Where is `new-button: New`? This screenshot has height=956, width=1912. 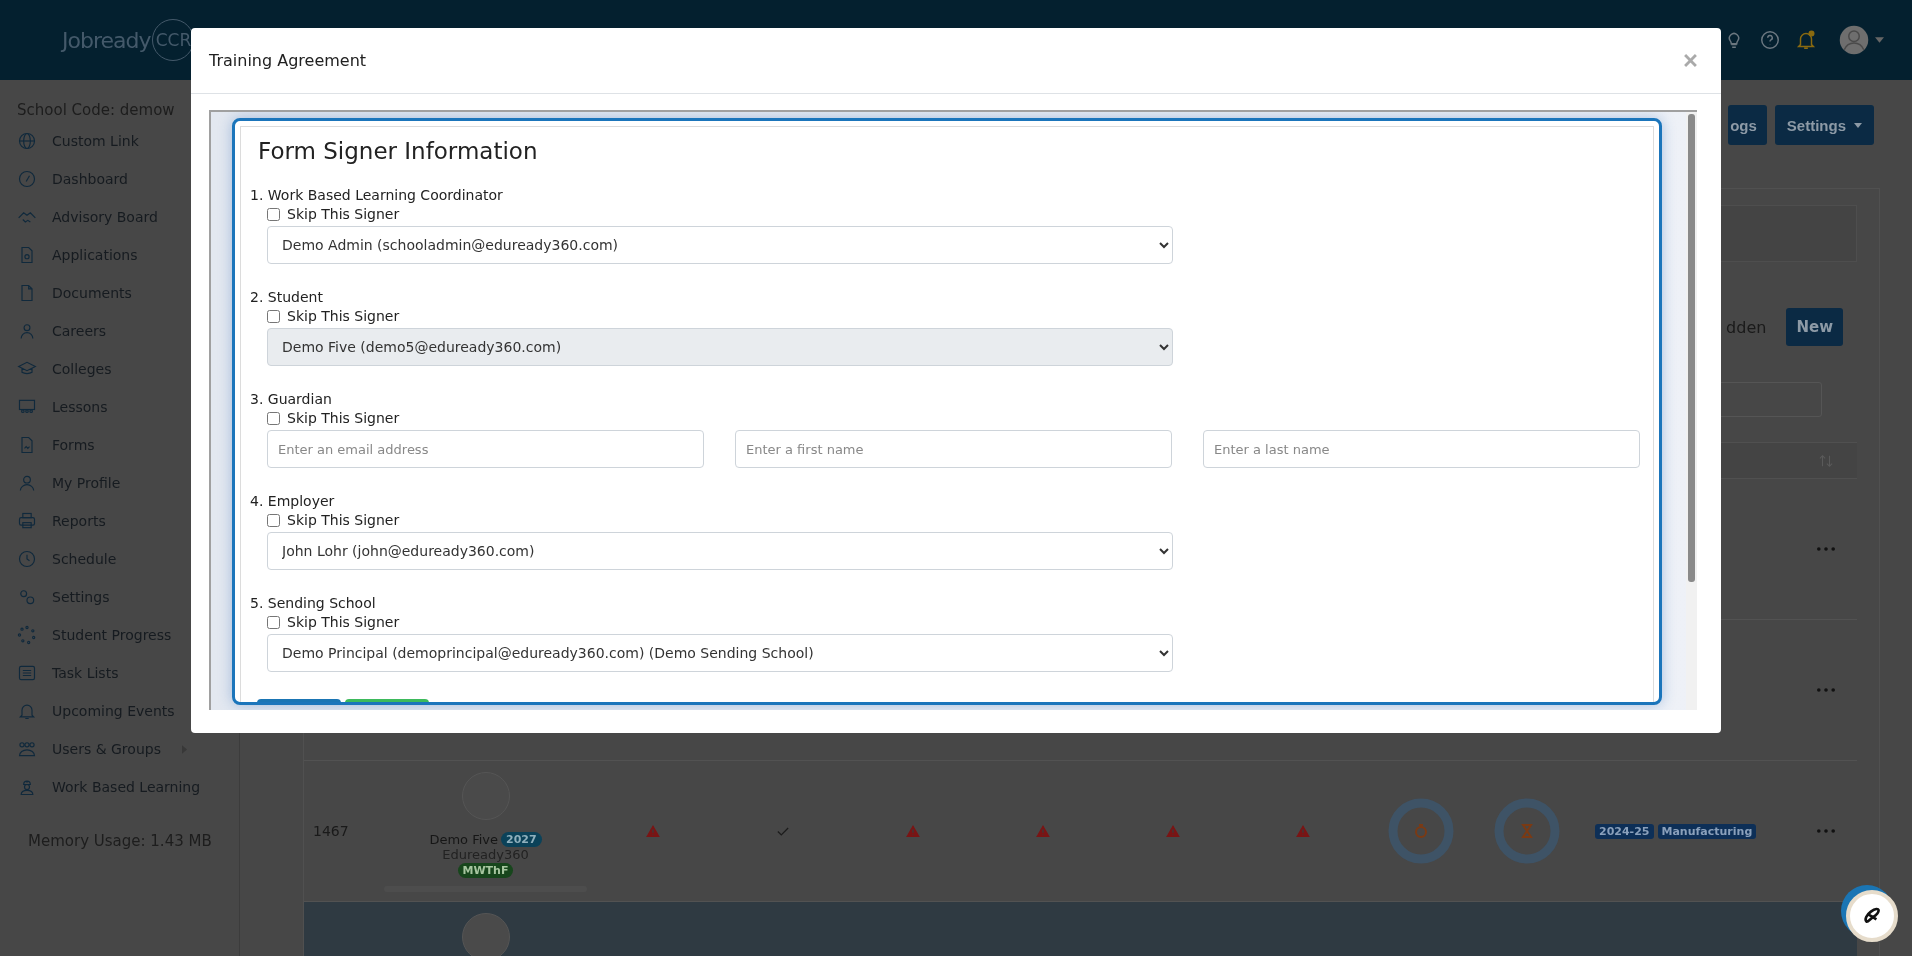
new-button: New is located at coordinates (1814, 327).